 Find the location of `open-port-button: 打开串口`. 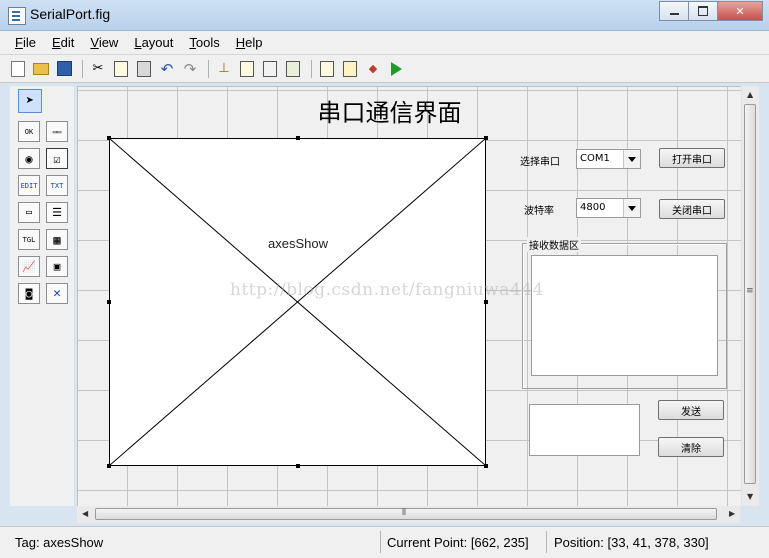

open-port-button: 打开串口 is located at coordinates (692, 158).